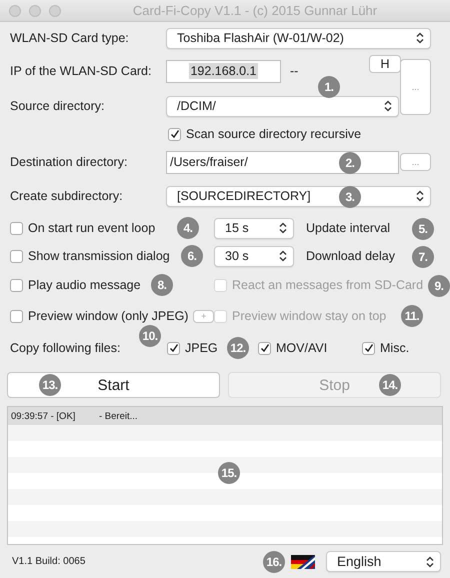 The image size is (450, 578). I want to click on minimize-button, so click(35, 10).